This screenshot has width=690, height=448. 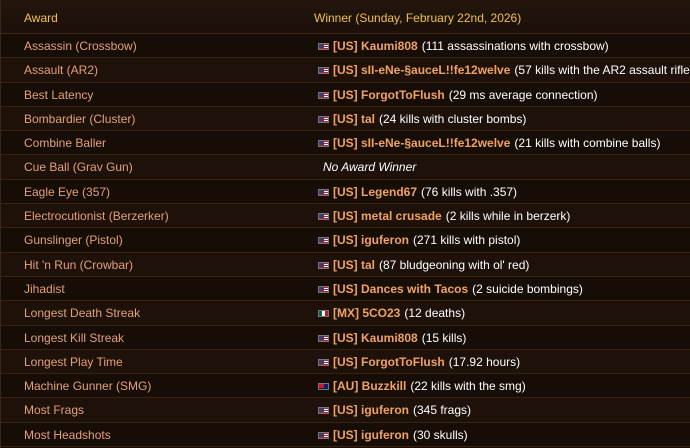 What do you see at coordinates (82, 313) in the screenshot?
I see `award-name: Longest Death Streak` at bounding box center [82, 313].